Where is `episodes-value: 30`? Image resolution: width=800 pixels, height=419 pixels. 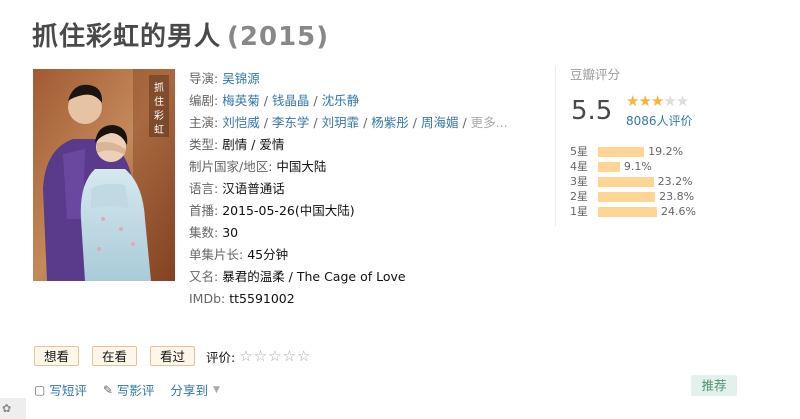
episodes-value: 30 is located at coordinates (230, 232).